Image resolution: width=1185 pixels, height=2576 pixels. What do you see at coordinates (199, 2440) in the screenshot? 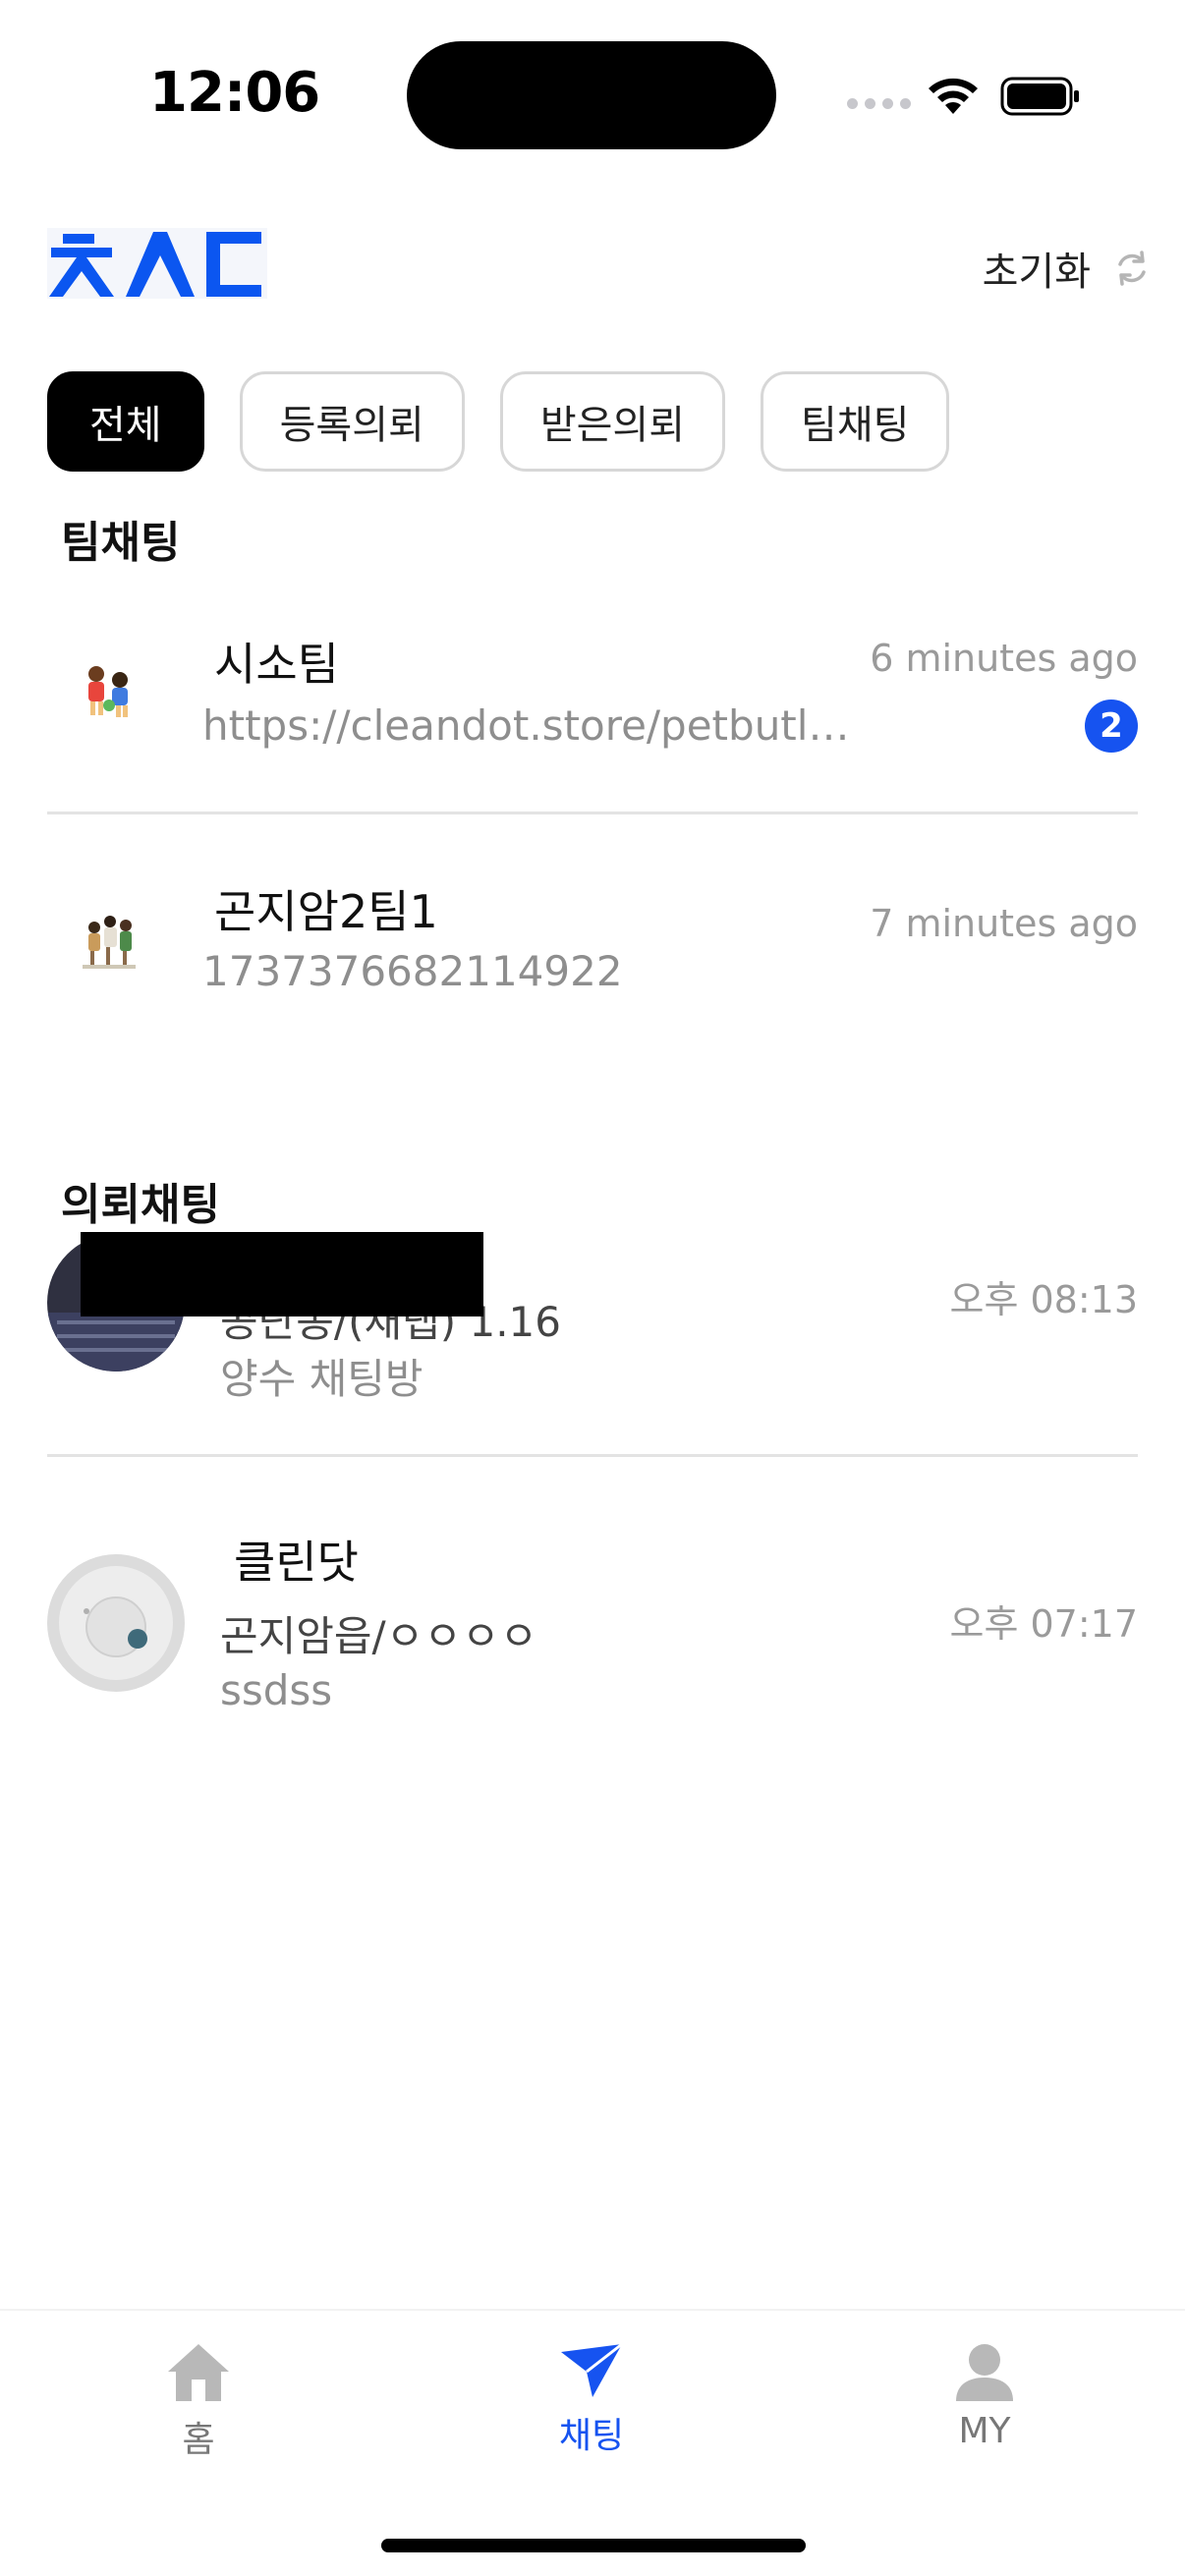
I see `nav-home-label: 홈` at bounding box center [199, 2440].